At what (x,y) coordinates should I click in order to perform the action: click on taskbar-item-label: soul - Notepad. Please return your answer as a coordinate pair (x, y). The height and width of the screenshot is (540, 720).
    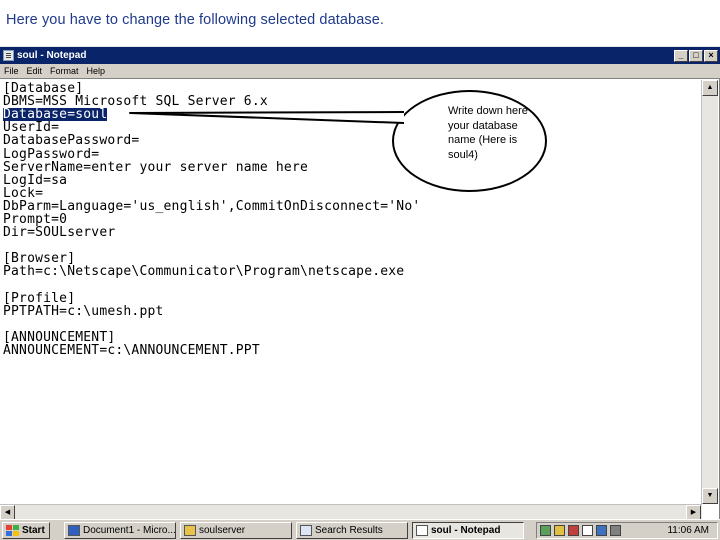
    Looking at the image, I should click on (466, 530).